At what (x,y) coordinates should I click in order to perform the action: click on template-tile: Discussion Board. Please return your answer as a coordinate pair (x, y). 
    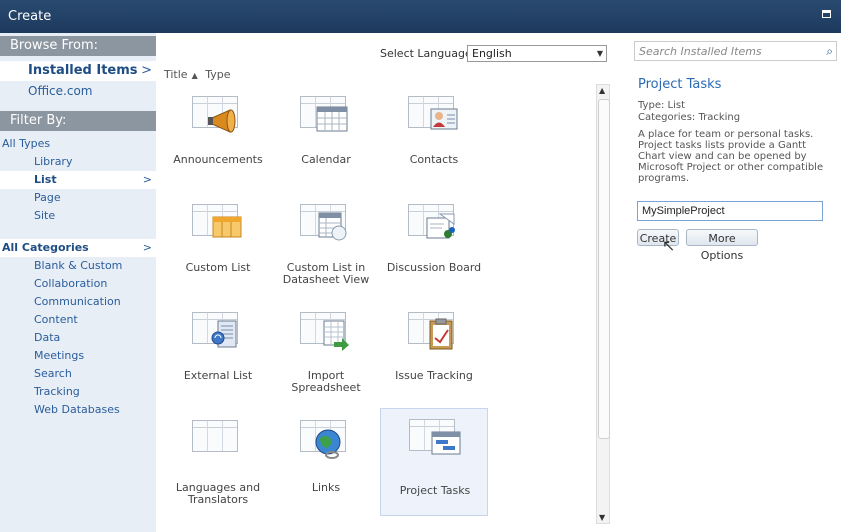
    Looking at the image, I should click on (434, 246).